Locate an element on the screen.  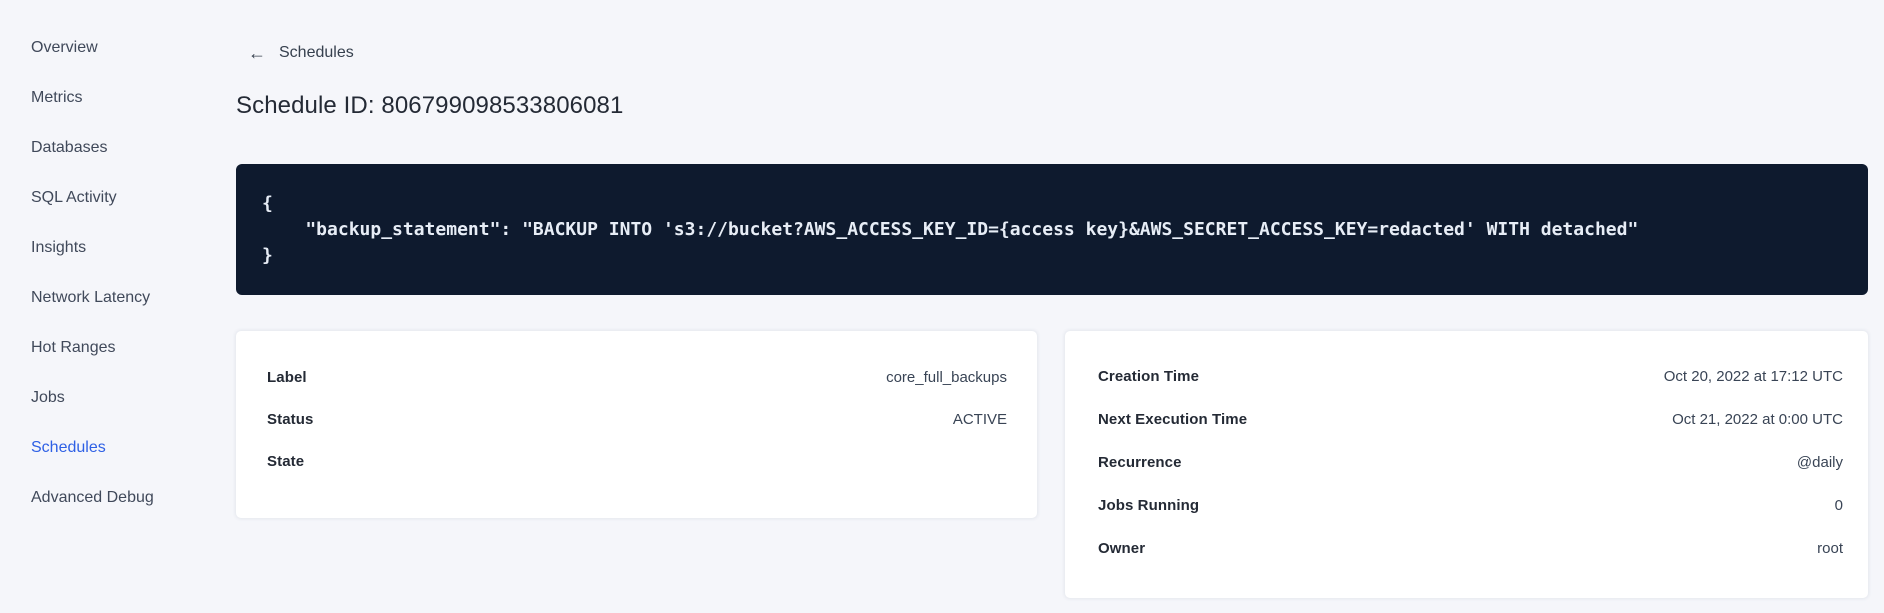
sidebar-item-advanced-debug: Advanced Debug is located at coordinates (133, 498).